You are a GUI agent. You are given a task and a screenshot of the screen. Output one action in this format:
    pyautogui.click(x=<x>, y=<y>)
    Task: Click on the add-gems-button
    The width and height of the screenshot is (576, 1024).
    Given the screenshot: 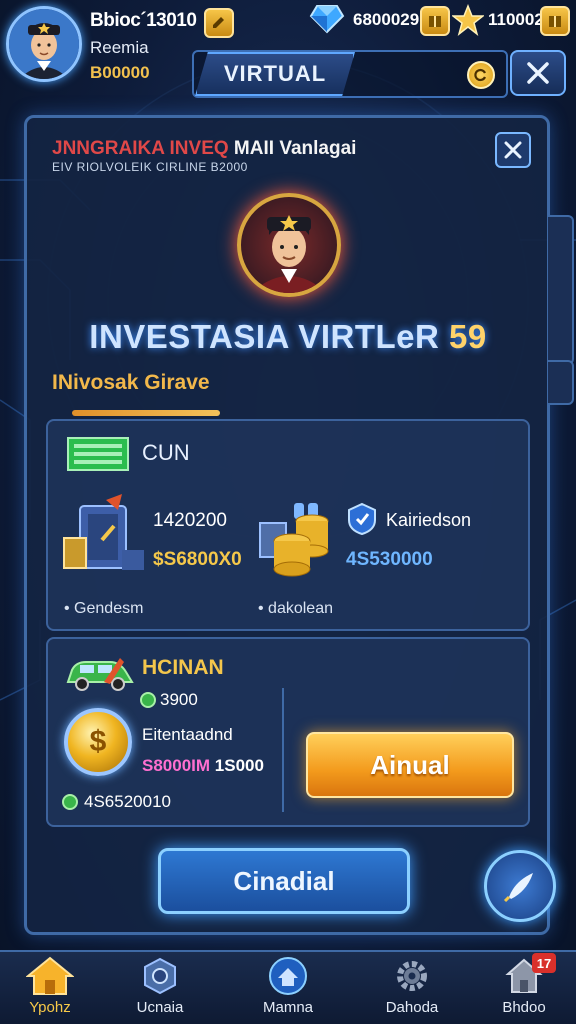 What is the action you would take?
    pyautogui.click(x=435, y=21)
    